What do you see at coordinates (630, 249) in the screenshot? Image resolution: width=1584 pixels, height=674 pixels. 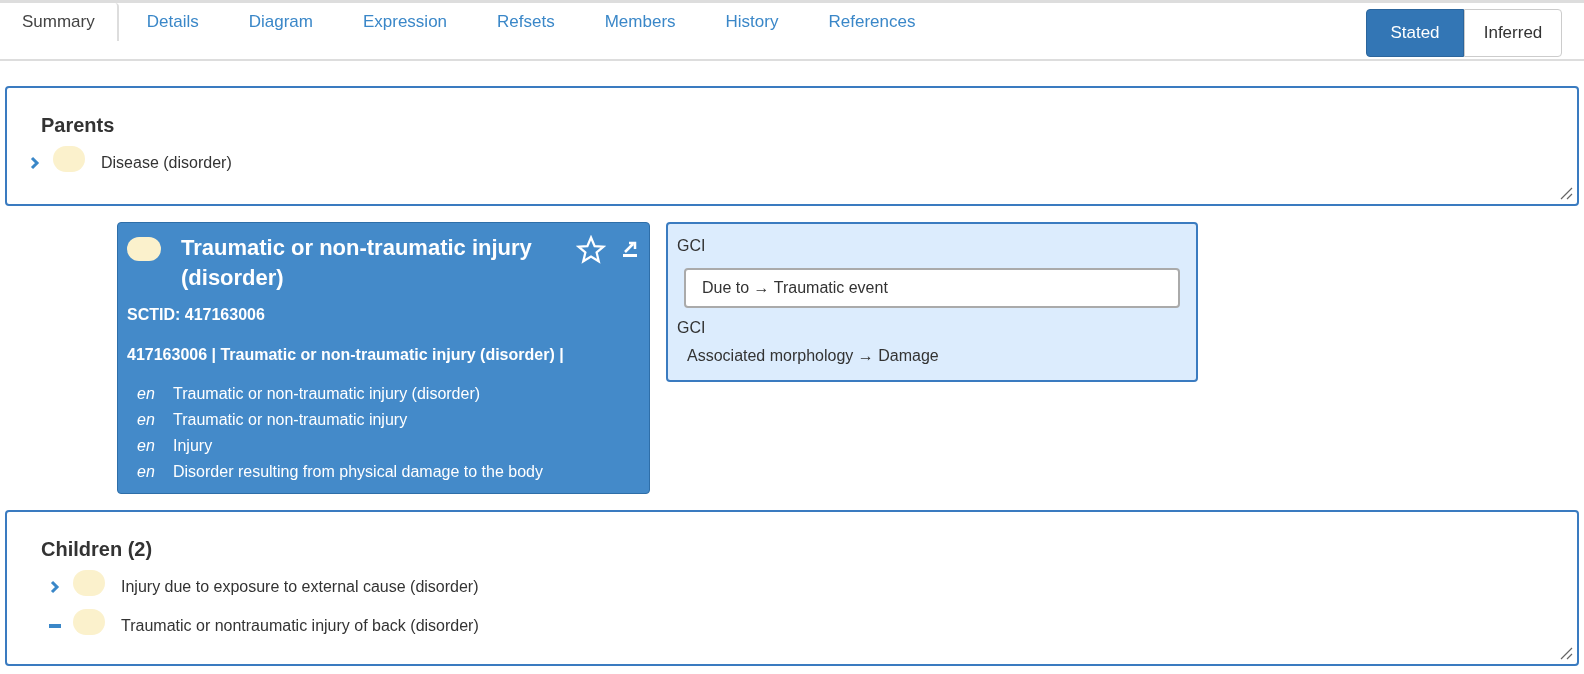 I see `export-icon` at bounding box center [630, 249].